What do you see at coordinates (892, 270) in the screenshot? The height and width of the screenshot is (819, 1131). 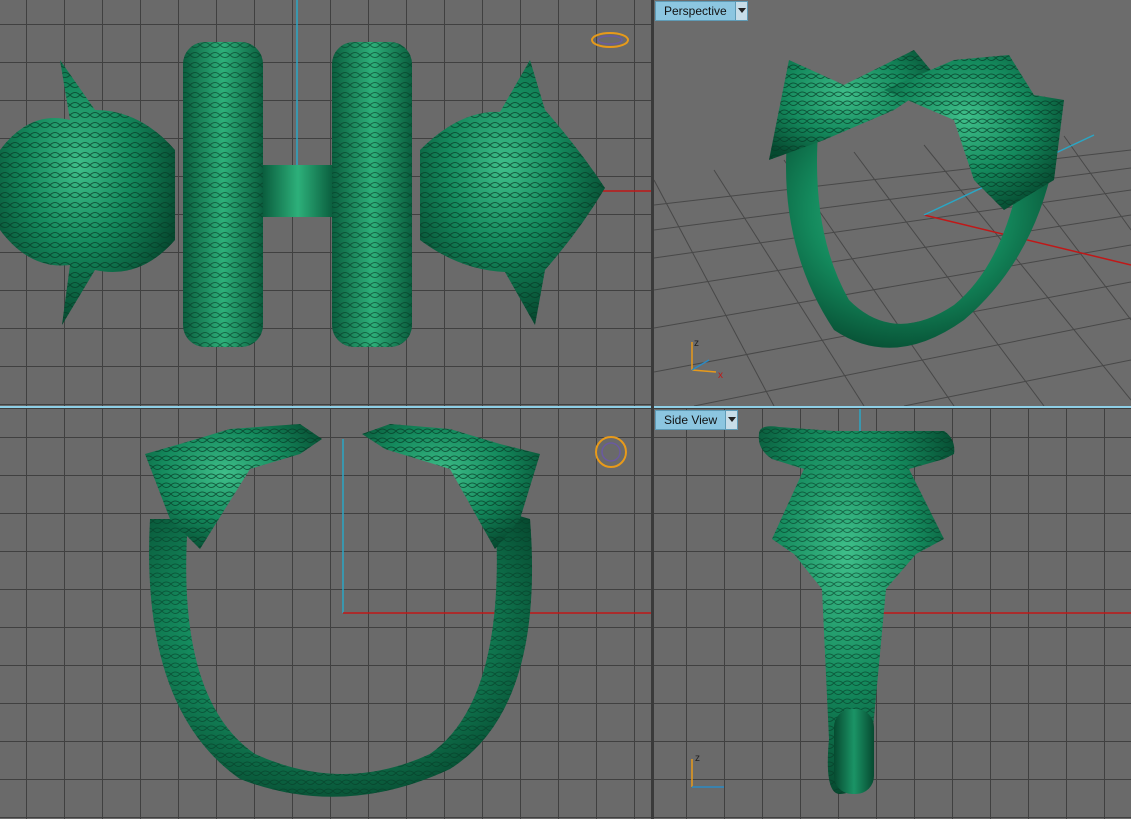 I see `perspective-grid` at bounding box center [892, 270].